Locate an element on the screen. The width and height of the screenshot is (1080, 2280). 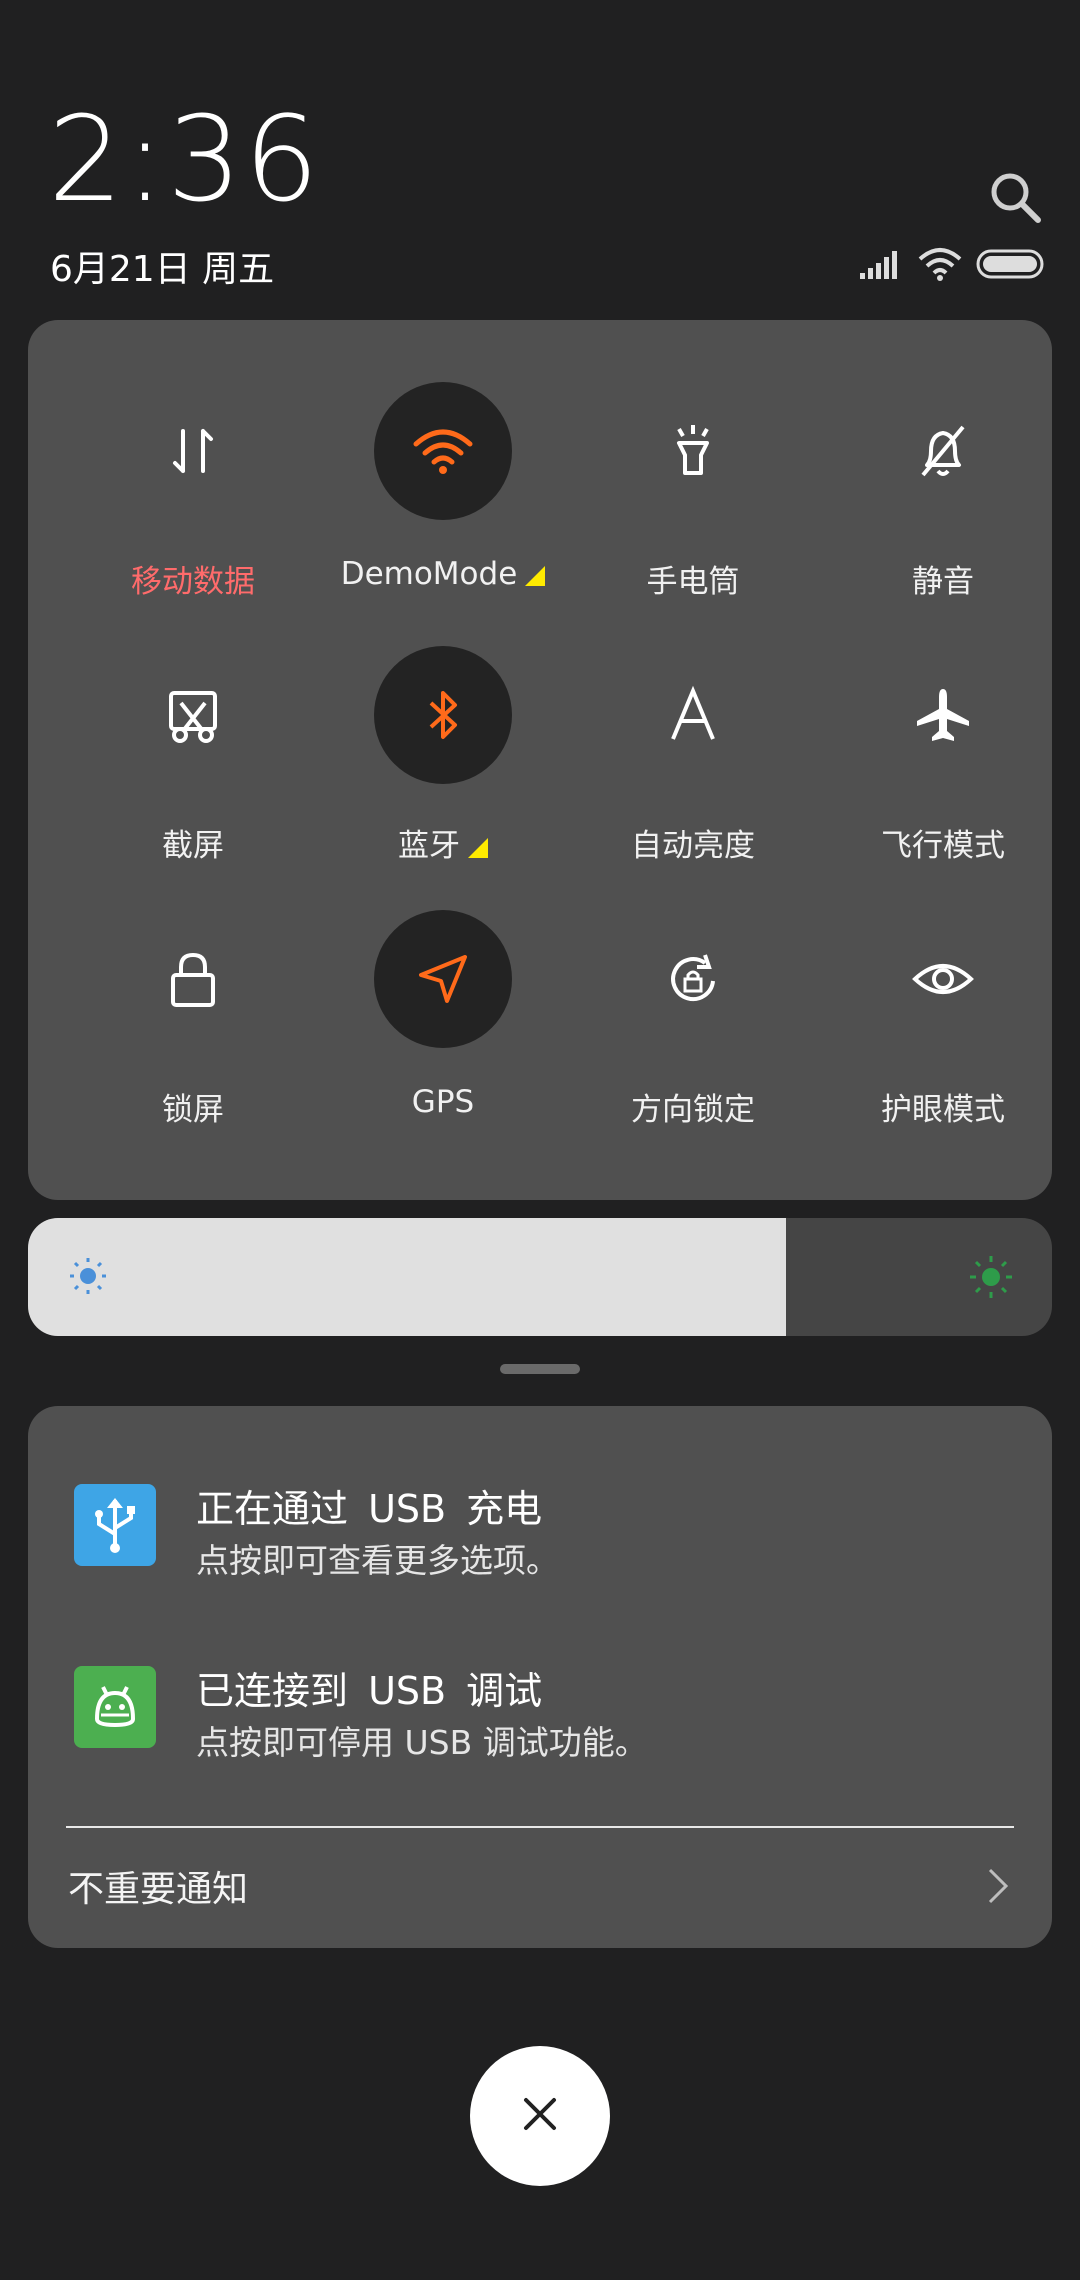
tile-bluetooth: 蓝牙 is located at coordinates (443, 755).